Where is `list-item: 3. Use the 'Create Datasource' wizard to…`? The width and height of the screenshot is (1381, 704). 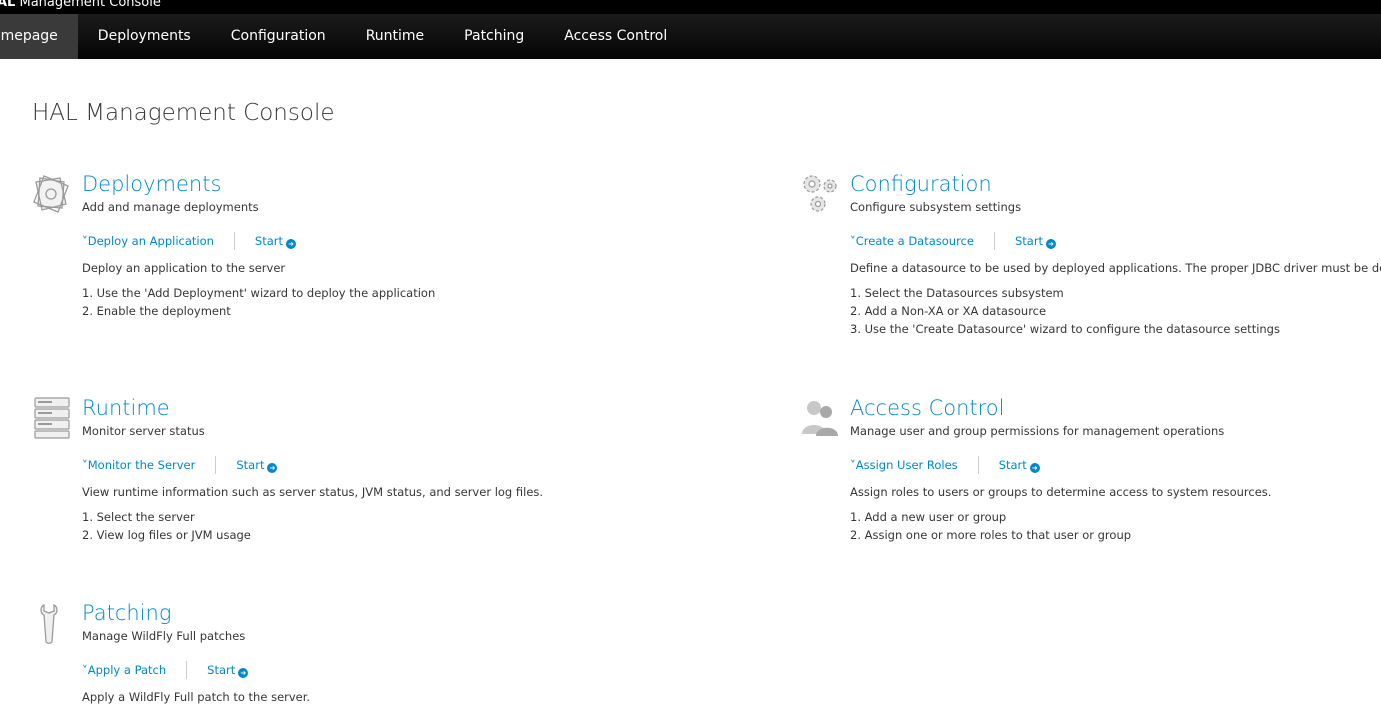
list-item: 3. Use the 'Create Datasource' wizard to… is located at coordinates (1065, 329).